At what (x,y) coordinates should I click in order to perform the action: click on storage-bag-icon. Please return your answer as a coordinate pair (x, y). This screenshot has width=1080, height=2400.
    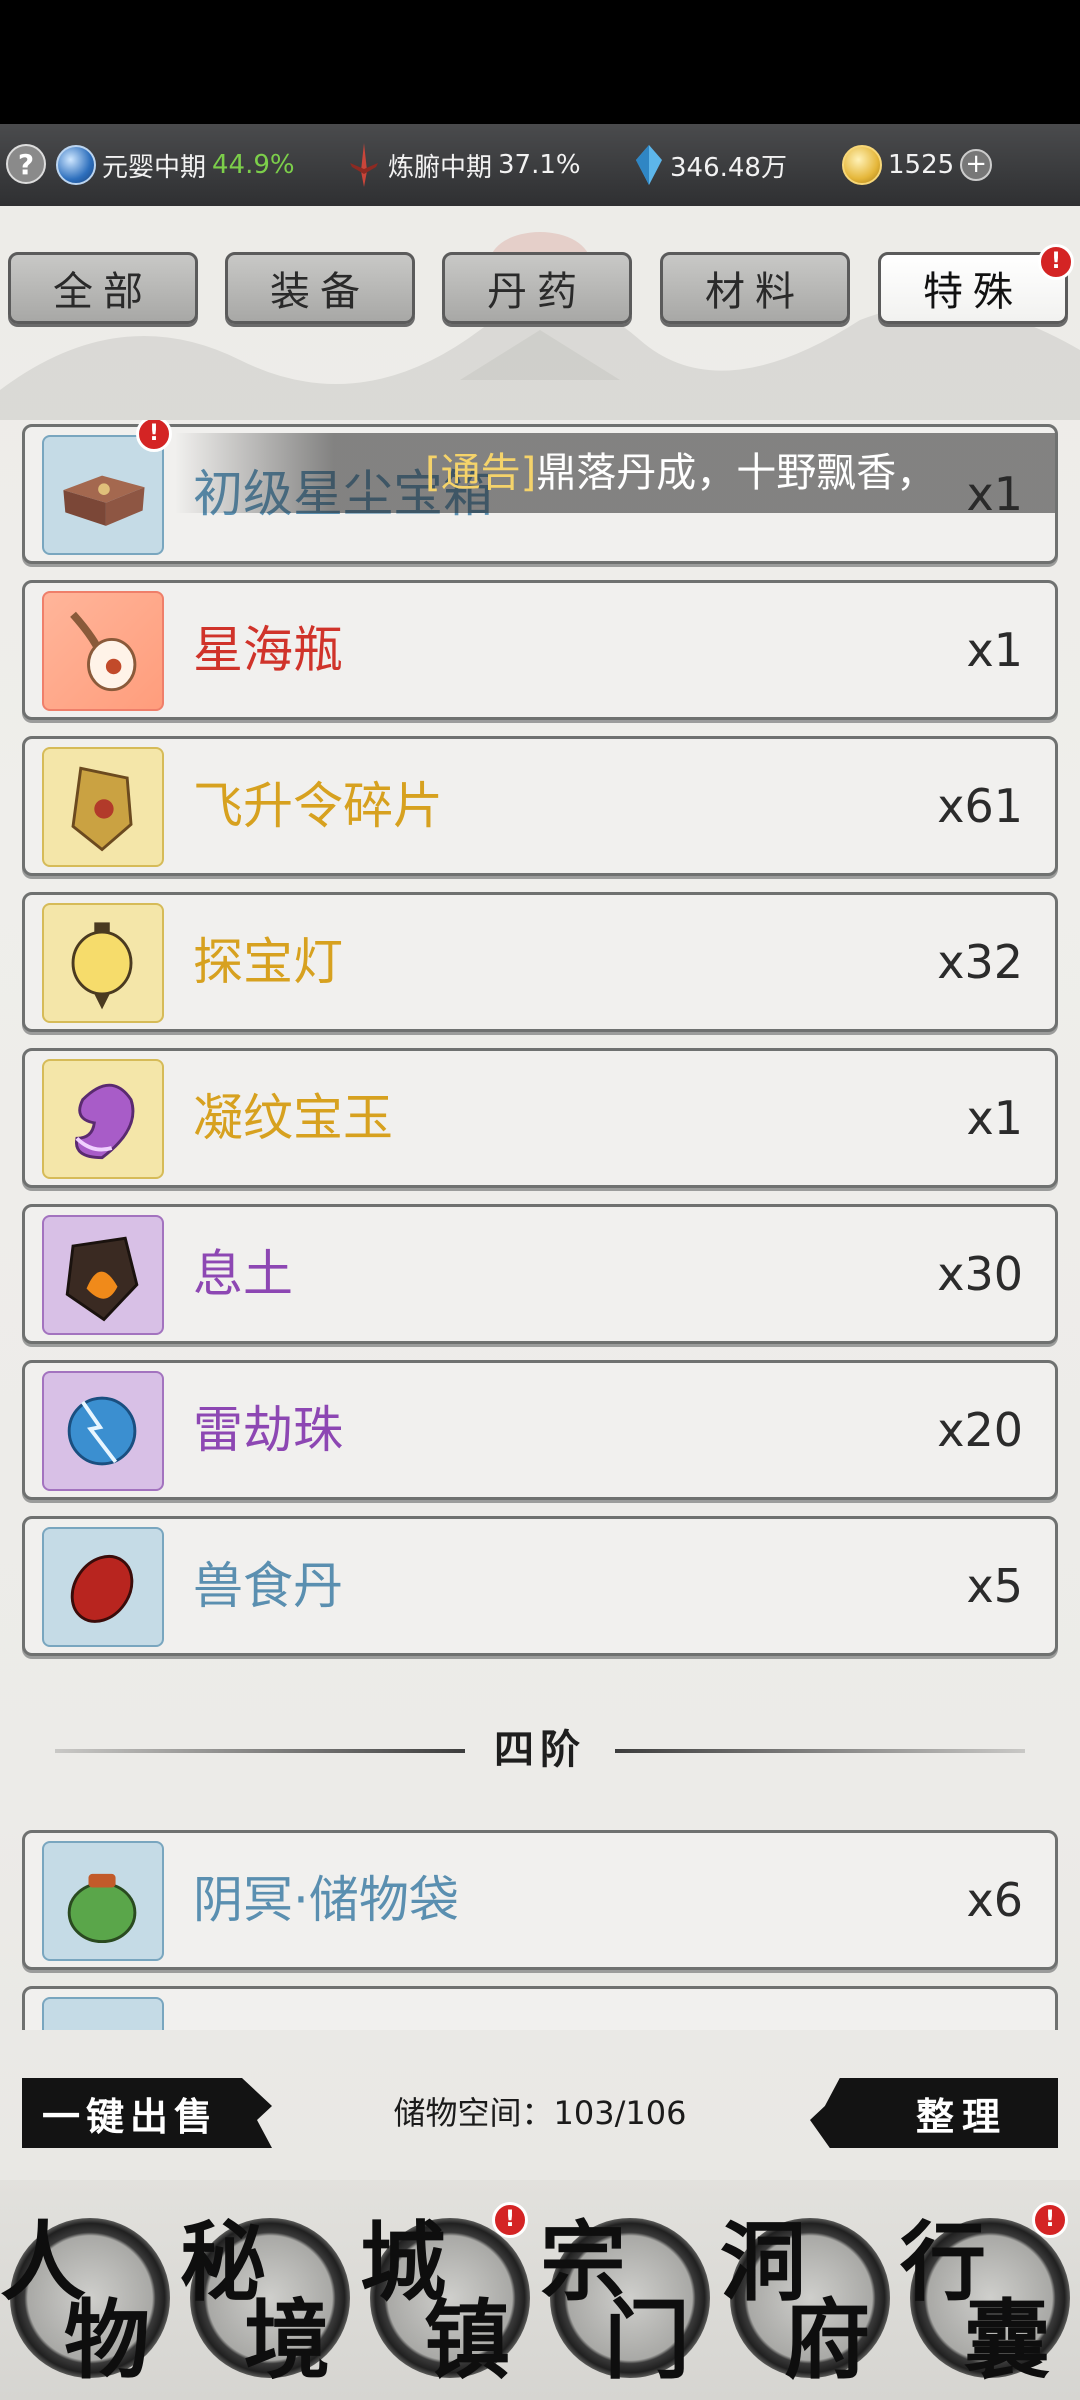
    Looking at the image, I should click on (103, 1901).